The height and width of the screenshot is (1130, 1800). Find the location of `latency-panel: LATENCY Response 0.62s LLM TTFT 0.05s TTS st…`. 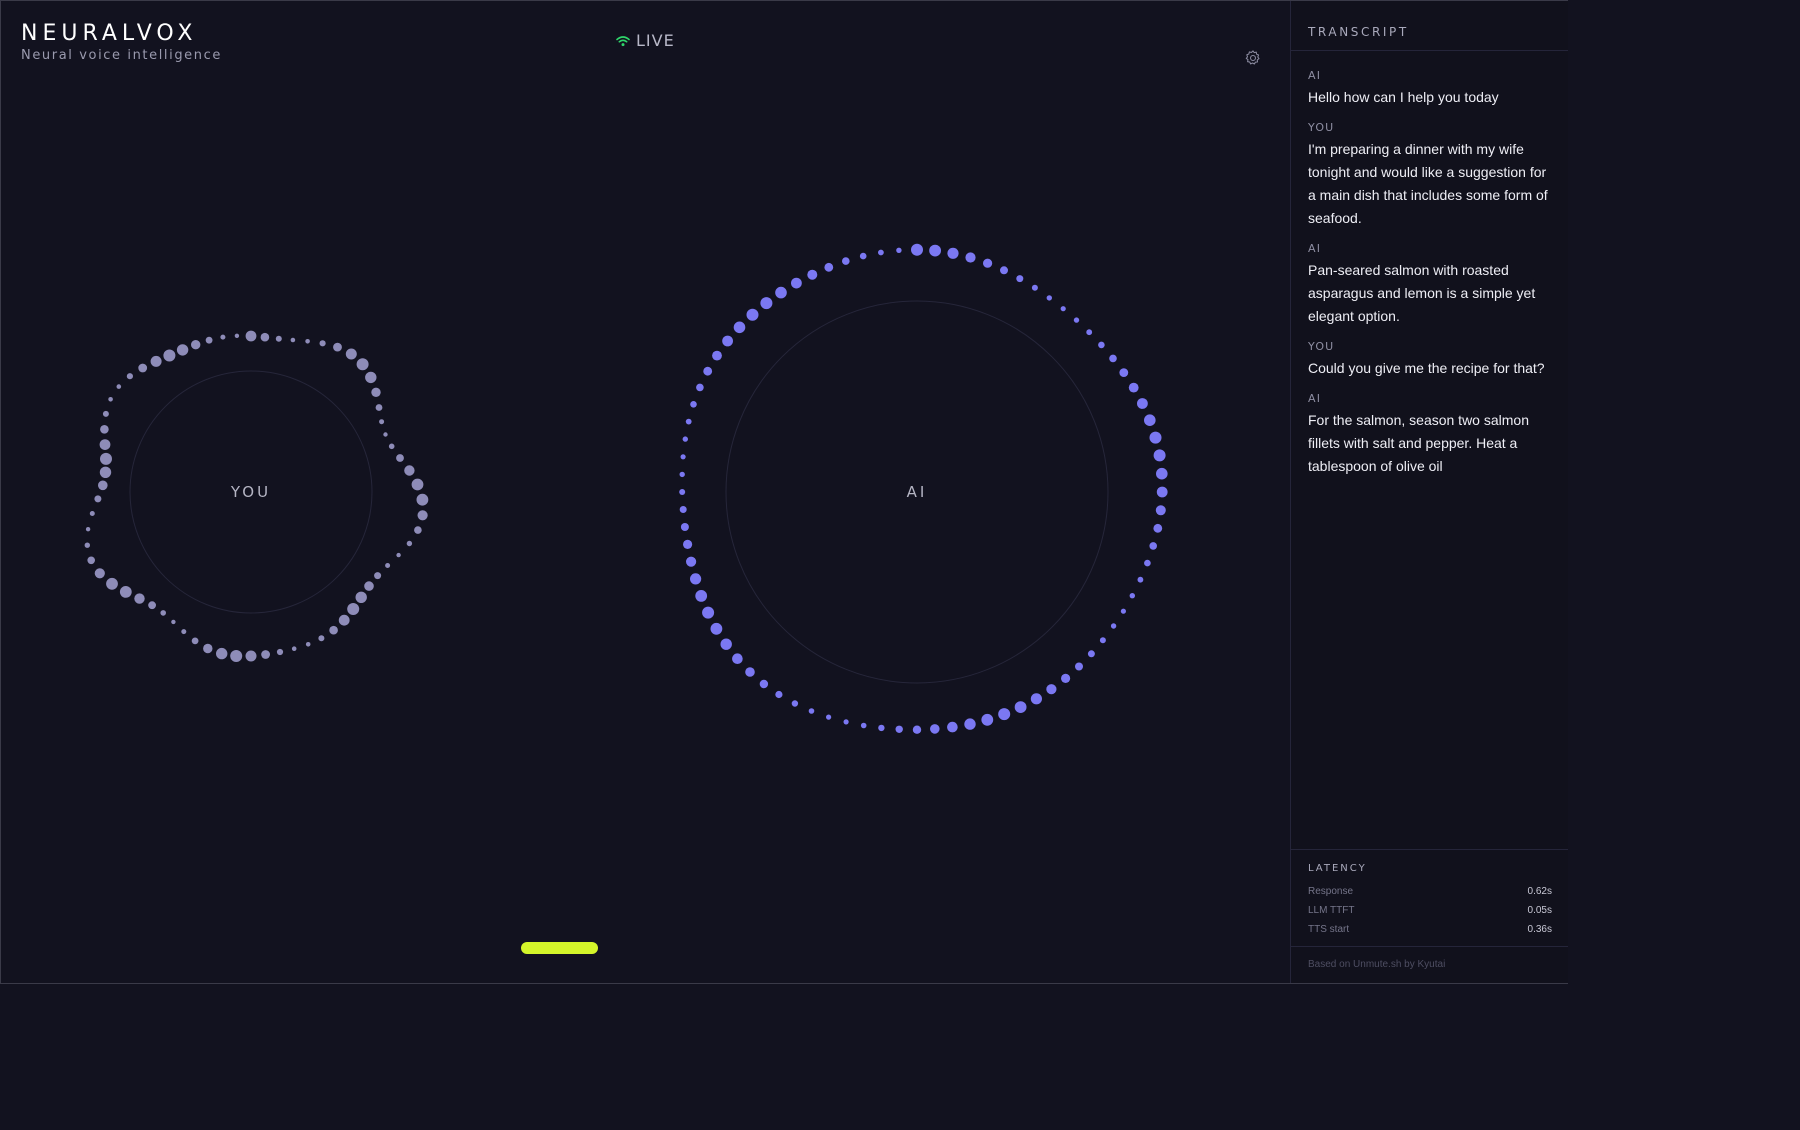

latency-panel: LATENCY Response 0.62s LLM TTFT 0.05s TTS st… is located at coordinates (1429, 898).